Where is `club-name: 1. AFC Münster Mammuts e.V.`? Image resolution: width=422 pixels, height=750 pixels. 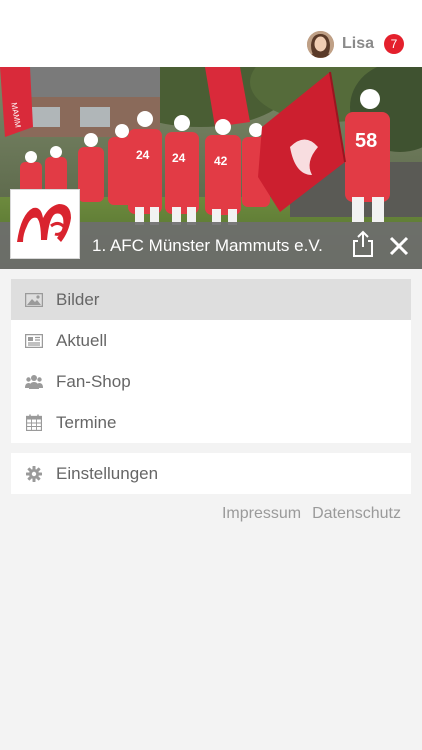
club-name: 1. AFC Münster Mammuts e.V. is located at coordinates (207, 245).